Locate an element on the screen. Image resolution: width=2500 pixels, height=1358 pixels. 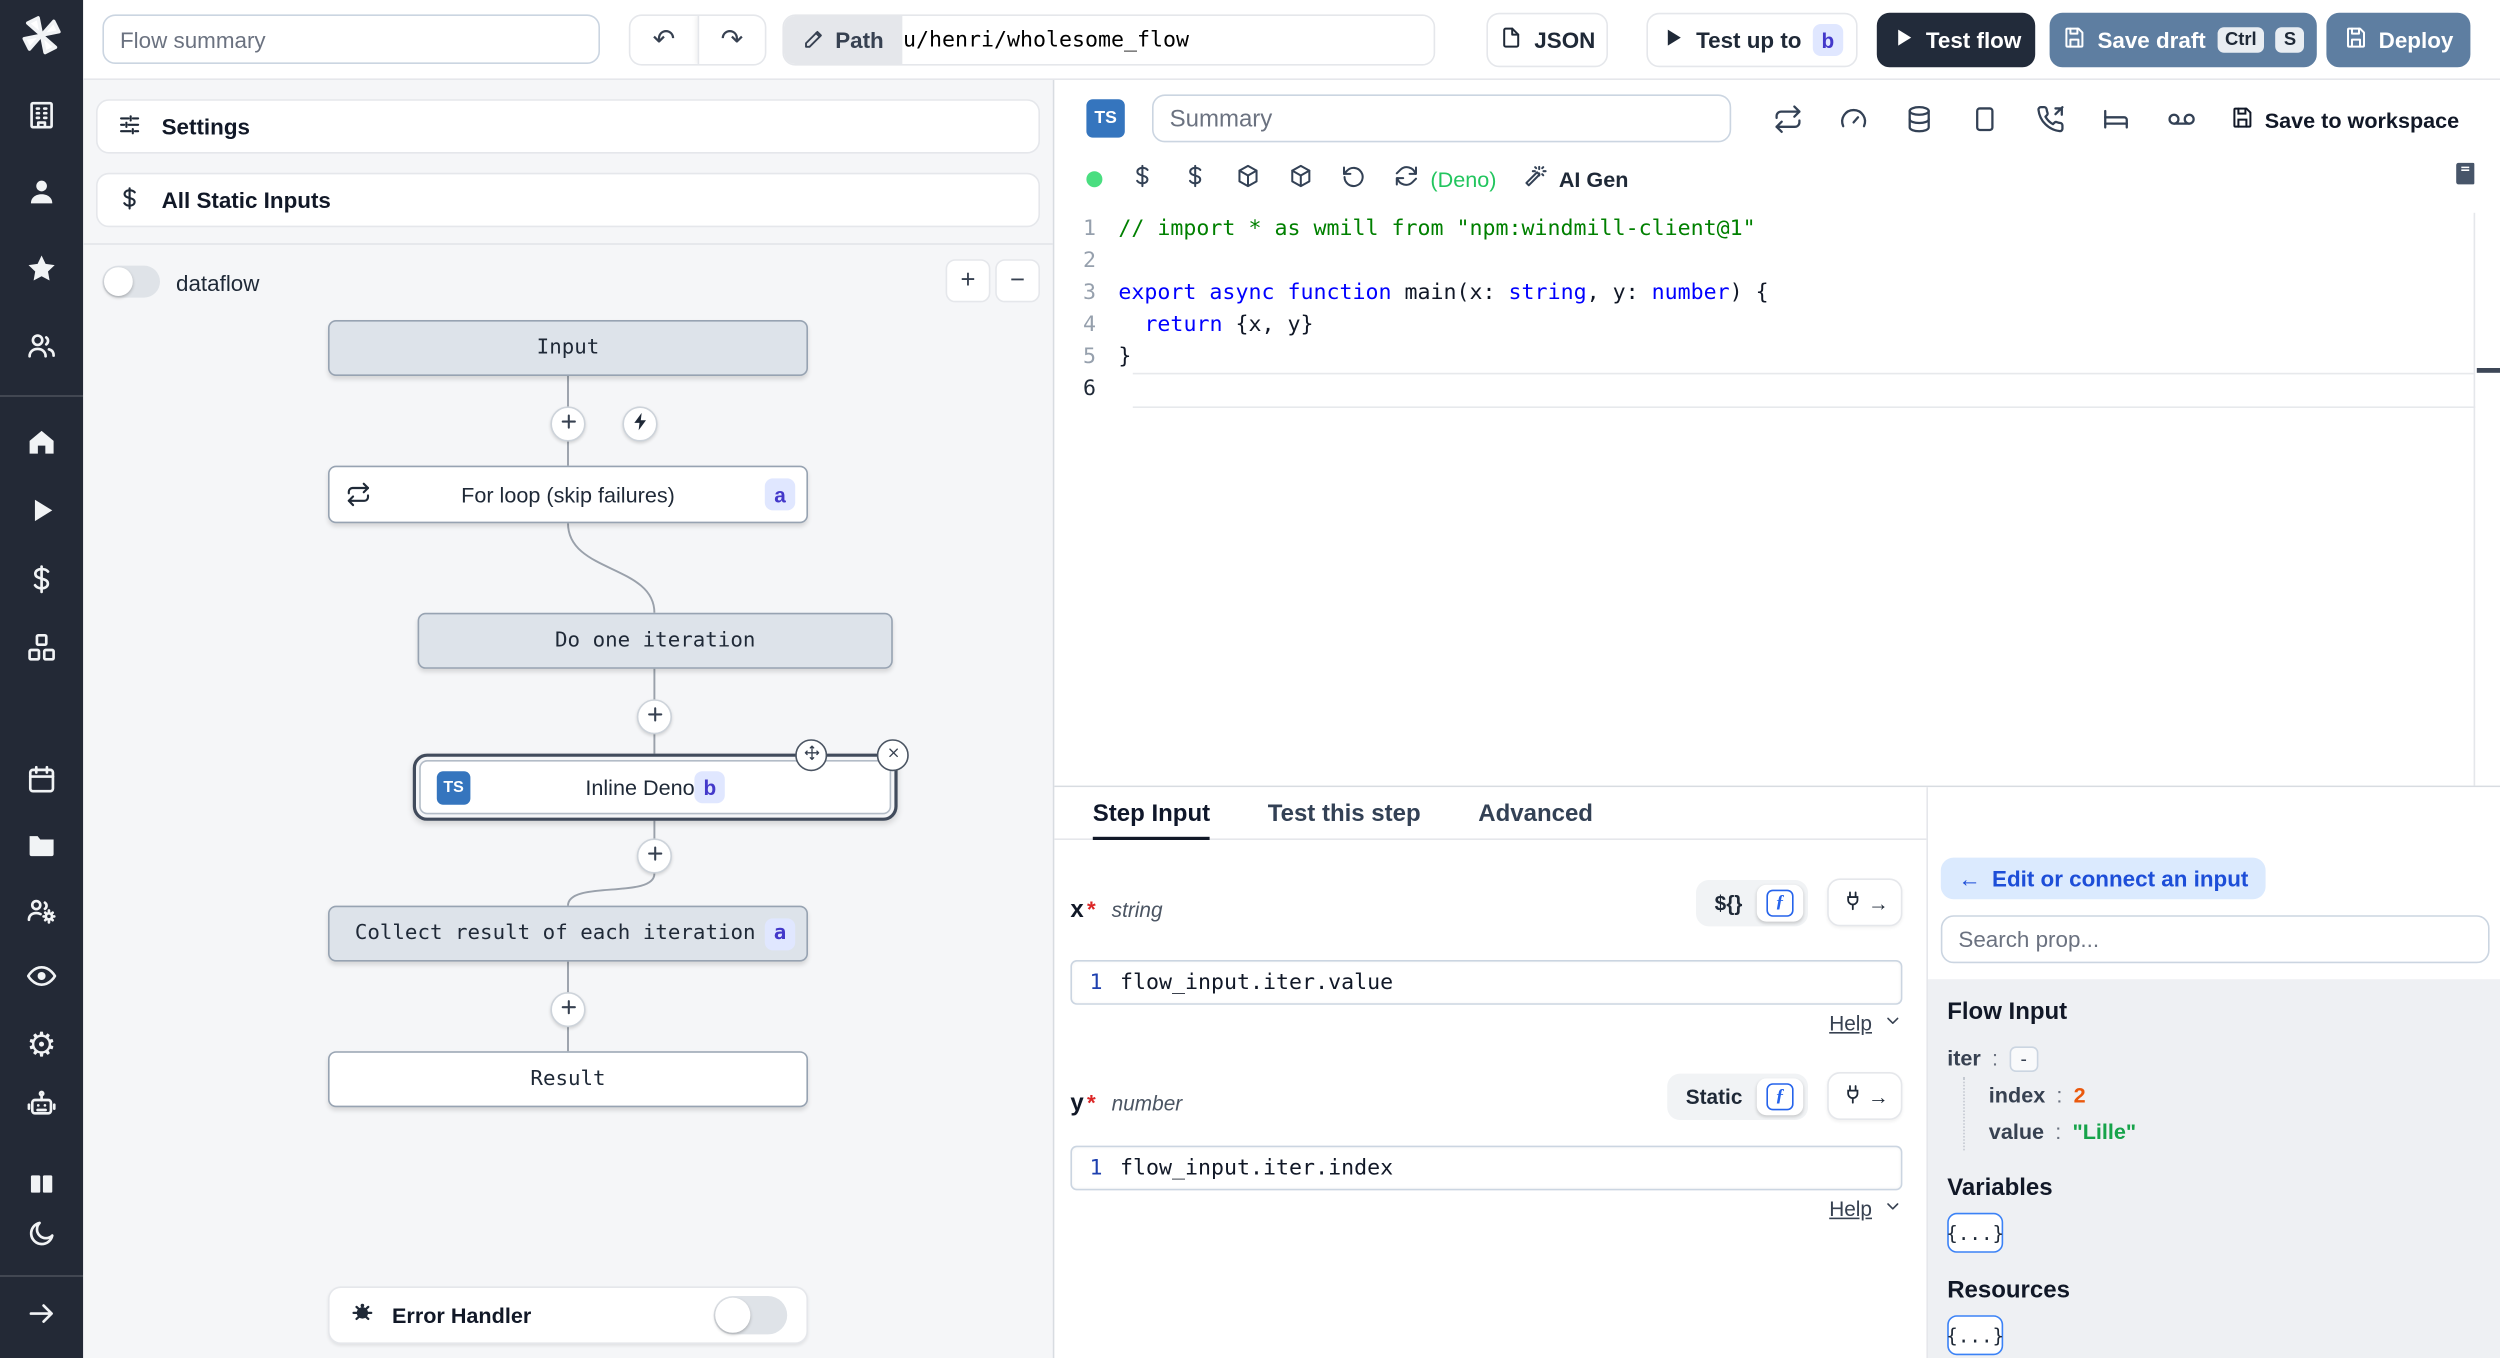
code-line: 4 return {x, y} is located at coordinates (1777, 325).